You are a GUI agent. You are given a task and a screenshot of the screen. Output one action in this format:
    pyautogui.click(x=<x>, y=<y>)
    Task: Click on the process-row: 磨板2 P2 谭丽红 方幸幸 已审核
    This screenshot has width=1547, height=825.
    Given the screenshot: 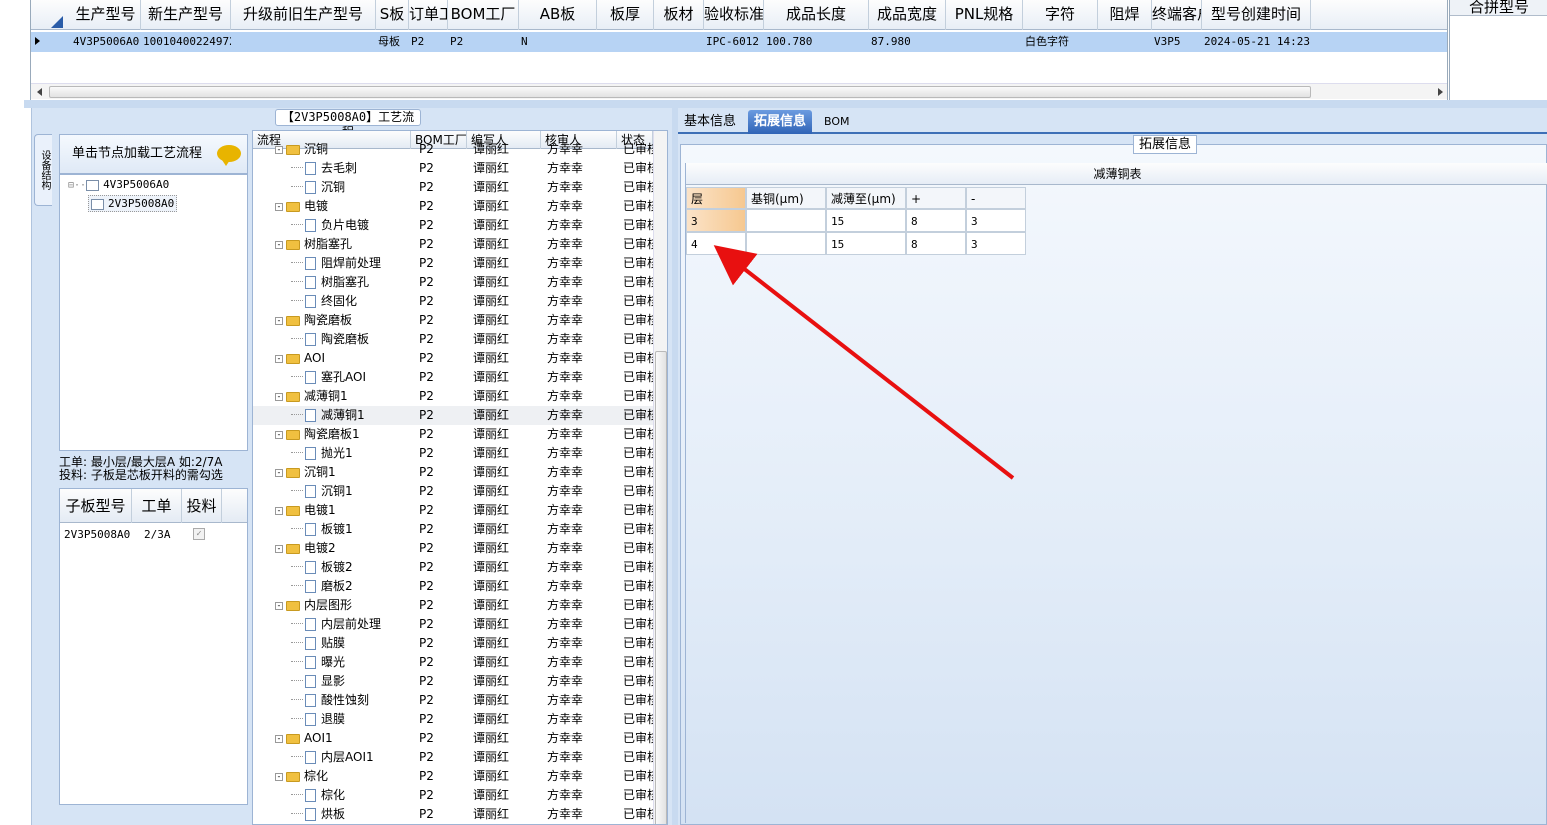 What is the action you would take?
    pyautogui.click(x=453, y=586)
    